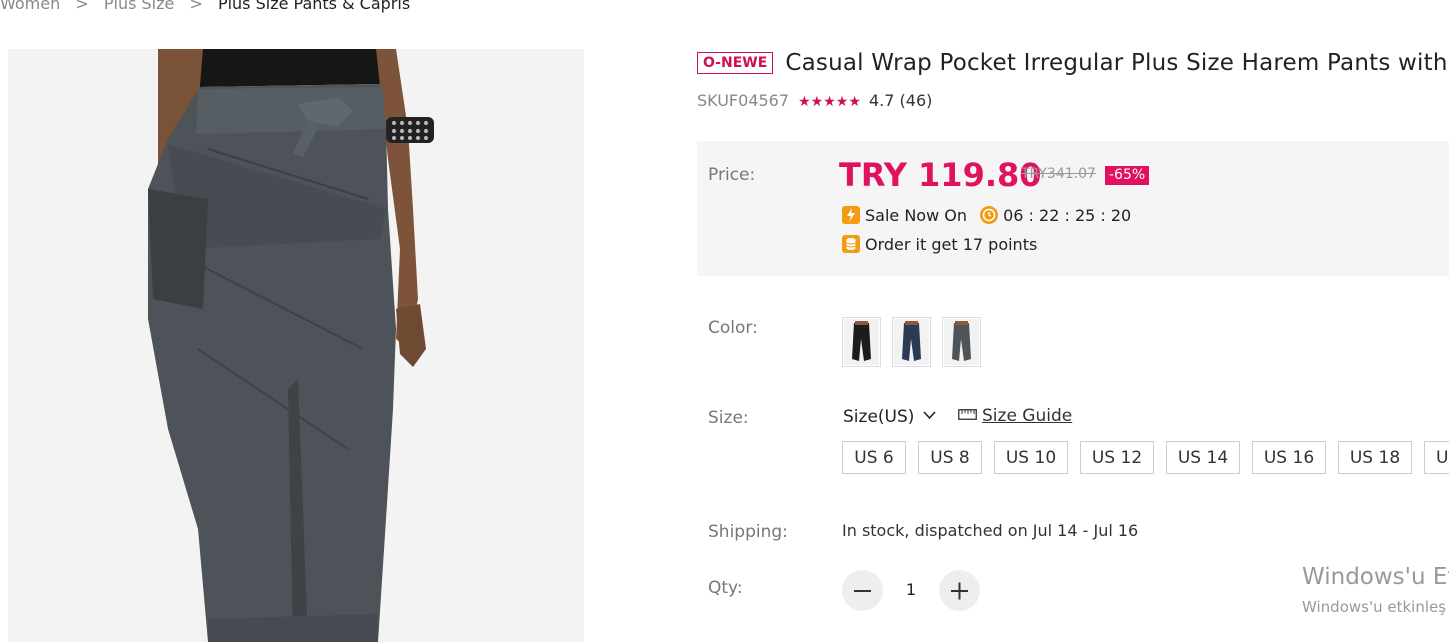  Describe the element at coordinates (911, 342) in the screenshot. I see `color-swatch-navy` at that location.